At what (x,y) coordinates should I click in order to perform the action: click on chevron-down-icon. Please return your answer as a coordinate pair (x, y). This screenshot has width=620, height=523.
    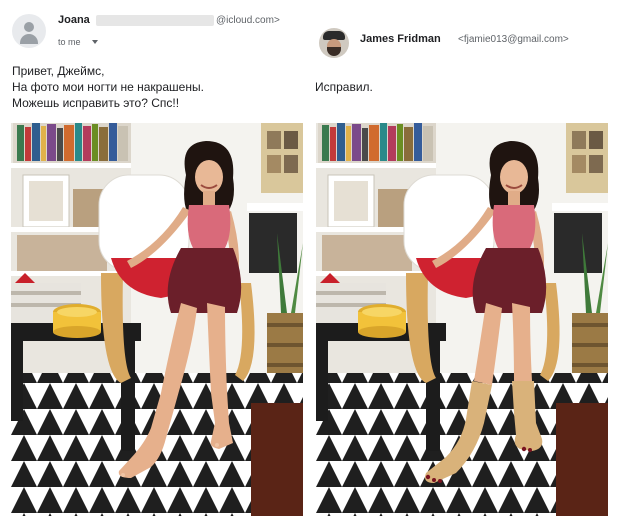
    Looking at the image, I should click on (95, 42).